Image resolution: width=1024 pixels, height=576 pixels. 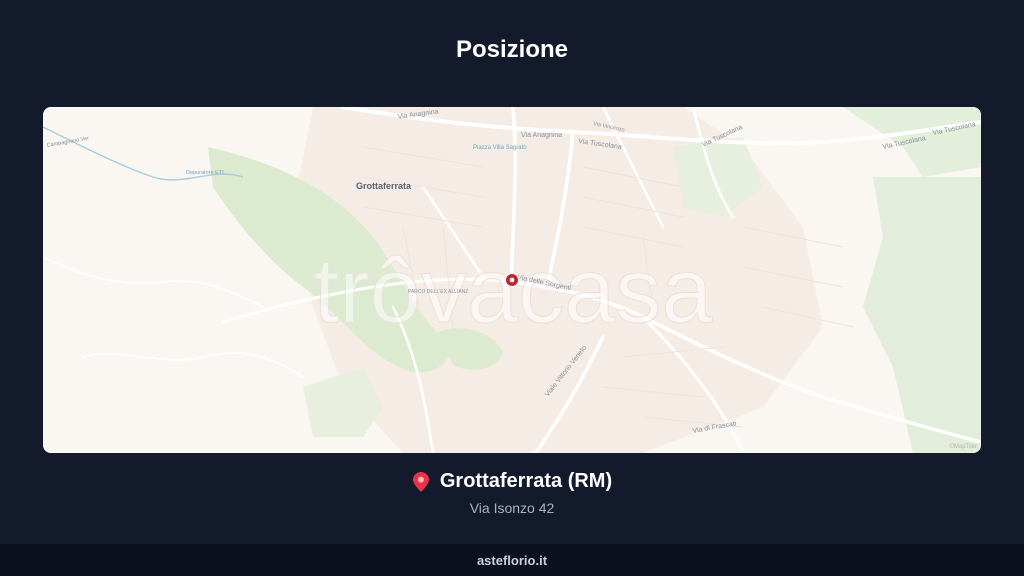 What do you see at coordinates (514, 291) in the screenshot?
I see `map-watermark: trôvacasa` at bounding box center [514, 291].